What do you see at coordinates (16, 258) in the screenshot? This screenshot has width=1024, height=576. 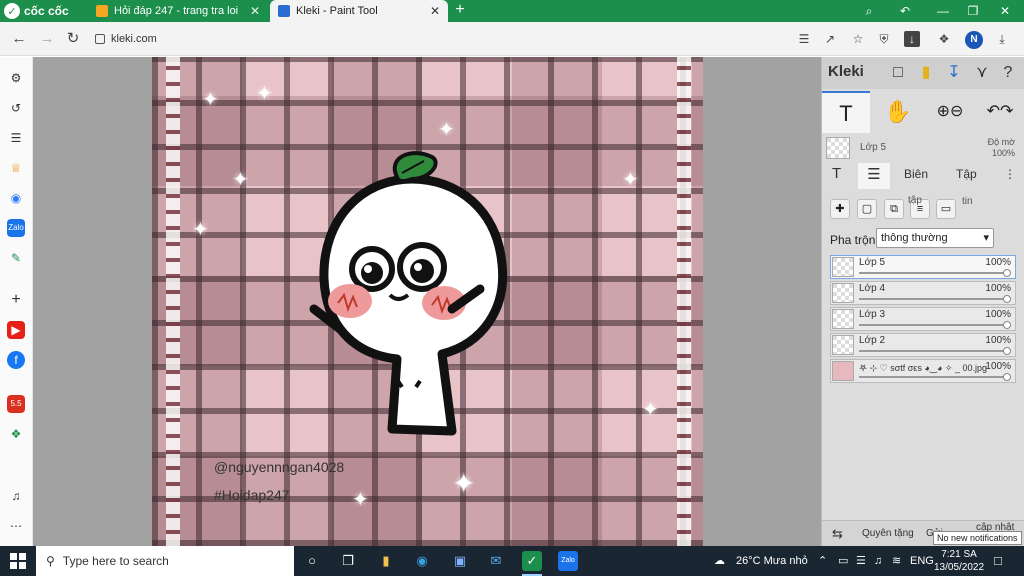 I see `game-controller-icon: ✎` at bounding box center [16, 258].